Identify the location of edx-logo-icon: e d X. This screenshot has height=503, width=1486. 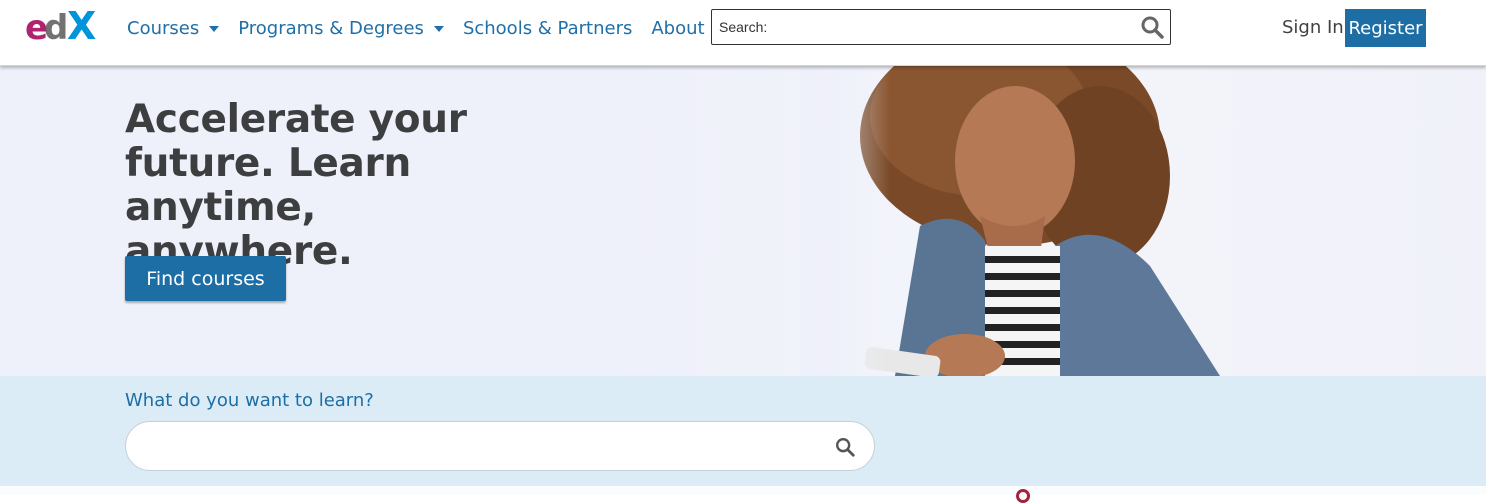
(60, 26).